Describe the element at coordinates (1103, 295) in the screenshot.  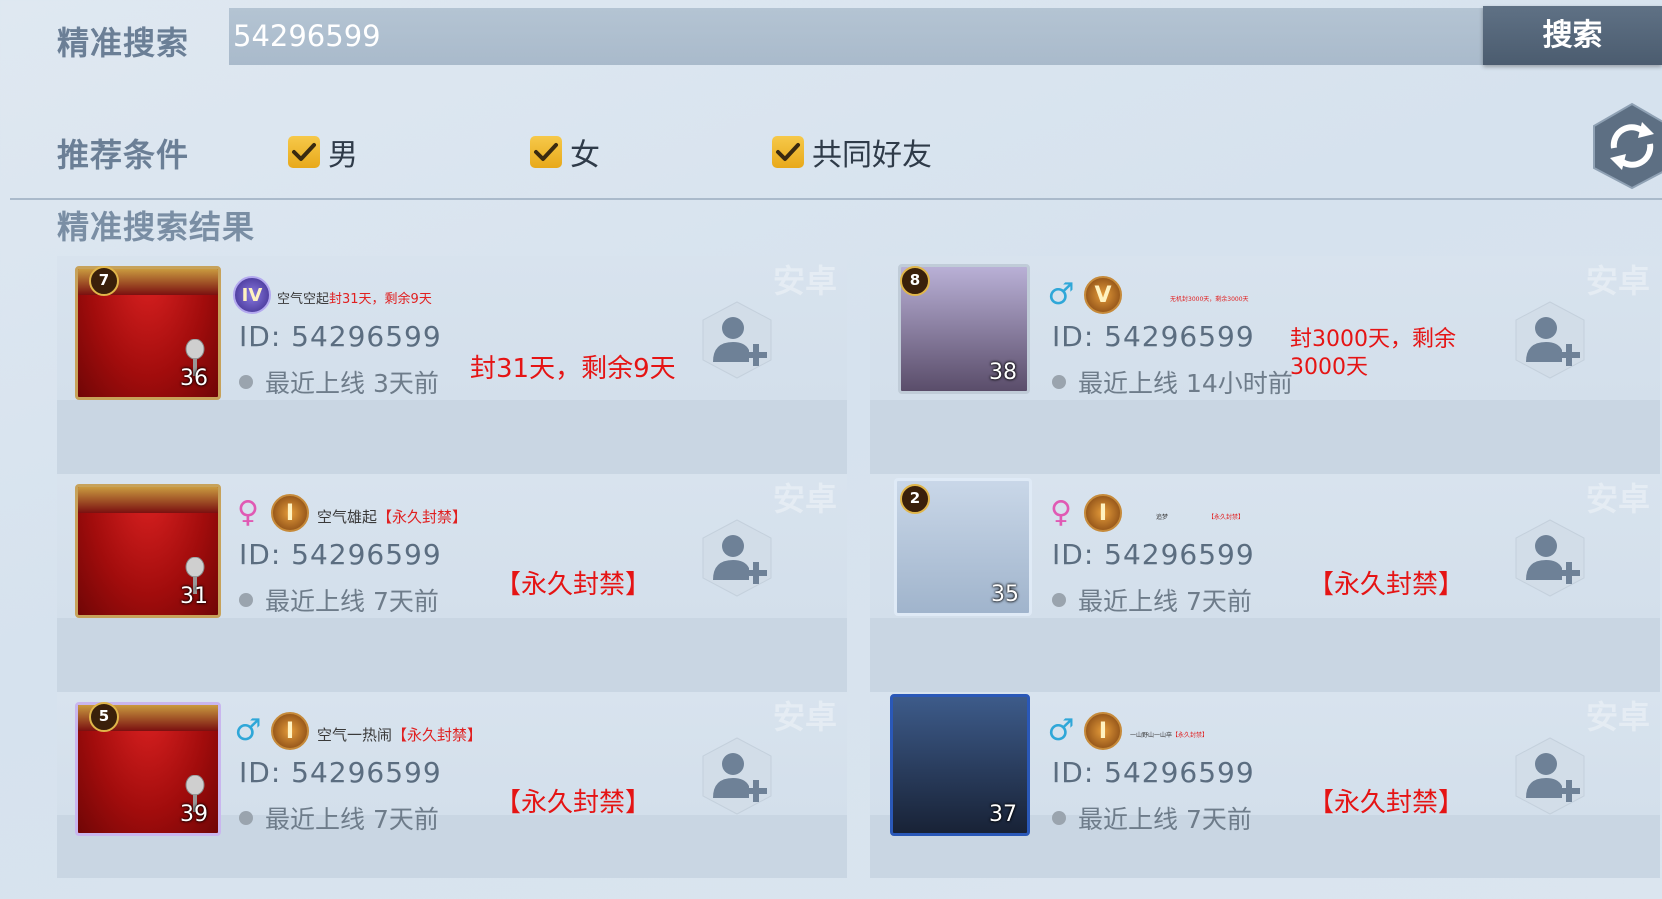
I see `rank-badge: V` at that location.